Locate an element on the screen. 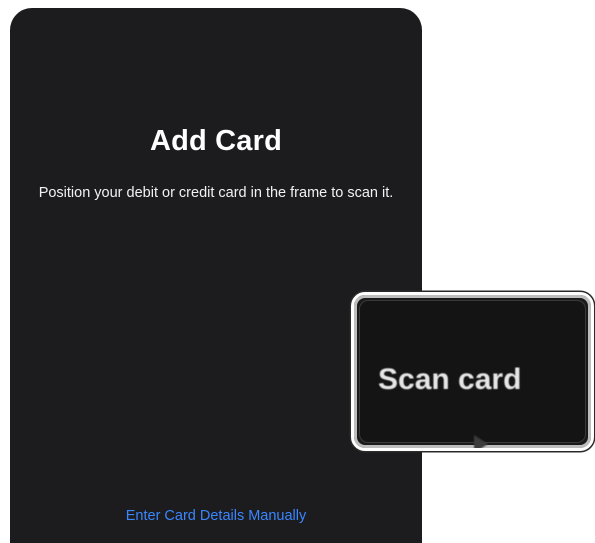  scan-card-zoom-callout: Scan card is located at coordinates (472, 371).